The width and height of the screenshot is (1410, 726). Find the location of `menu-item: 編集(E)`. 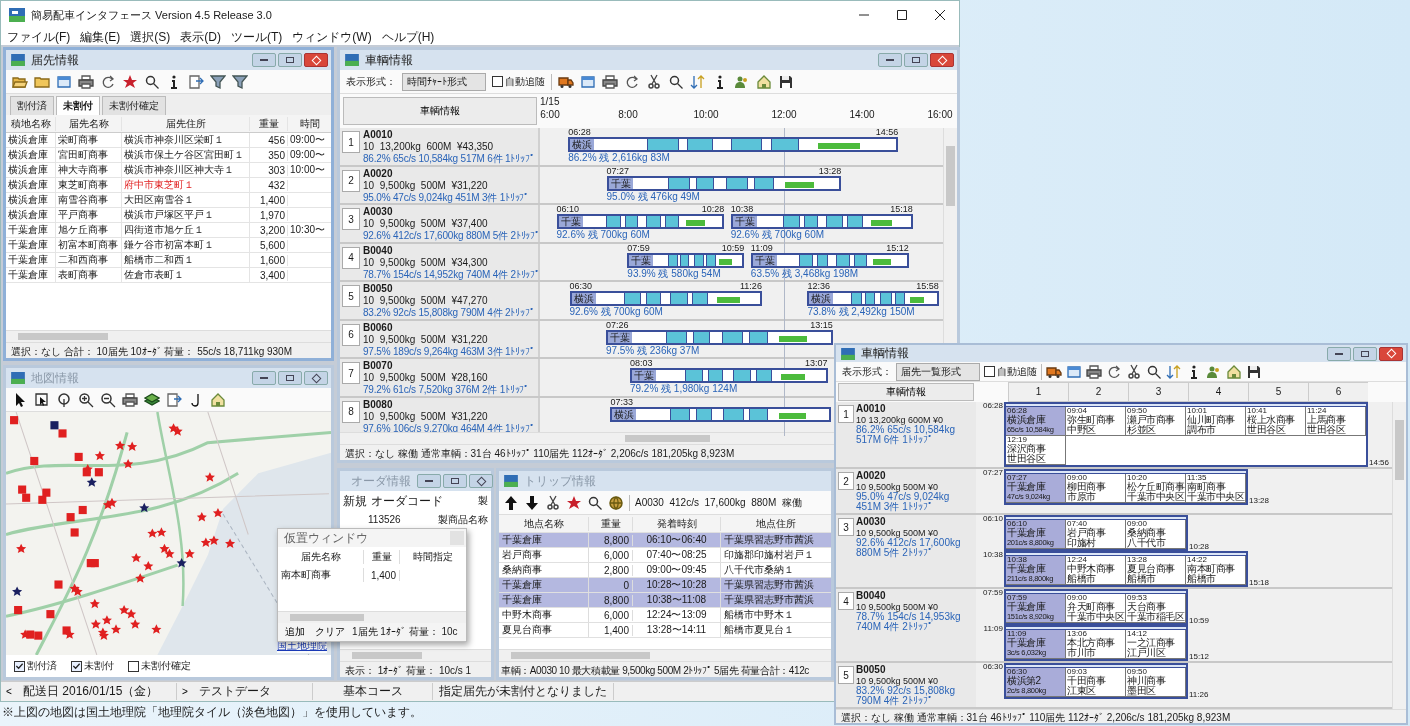

menu-item: 編集(E) is located at coordinates (100, 37).